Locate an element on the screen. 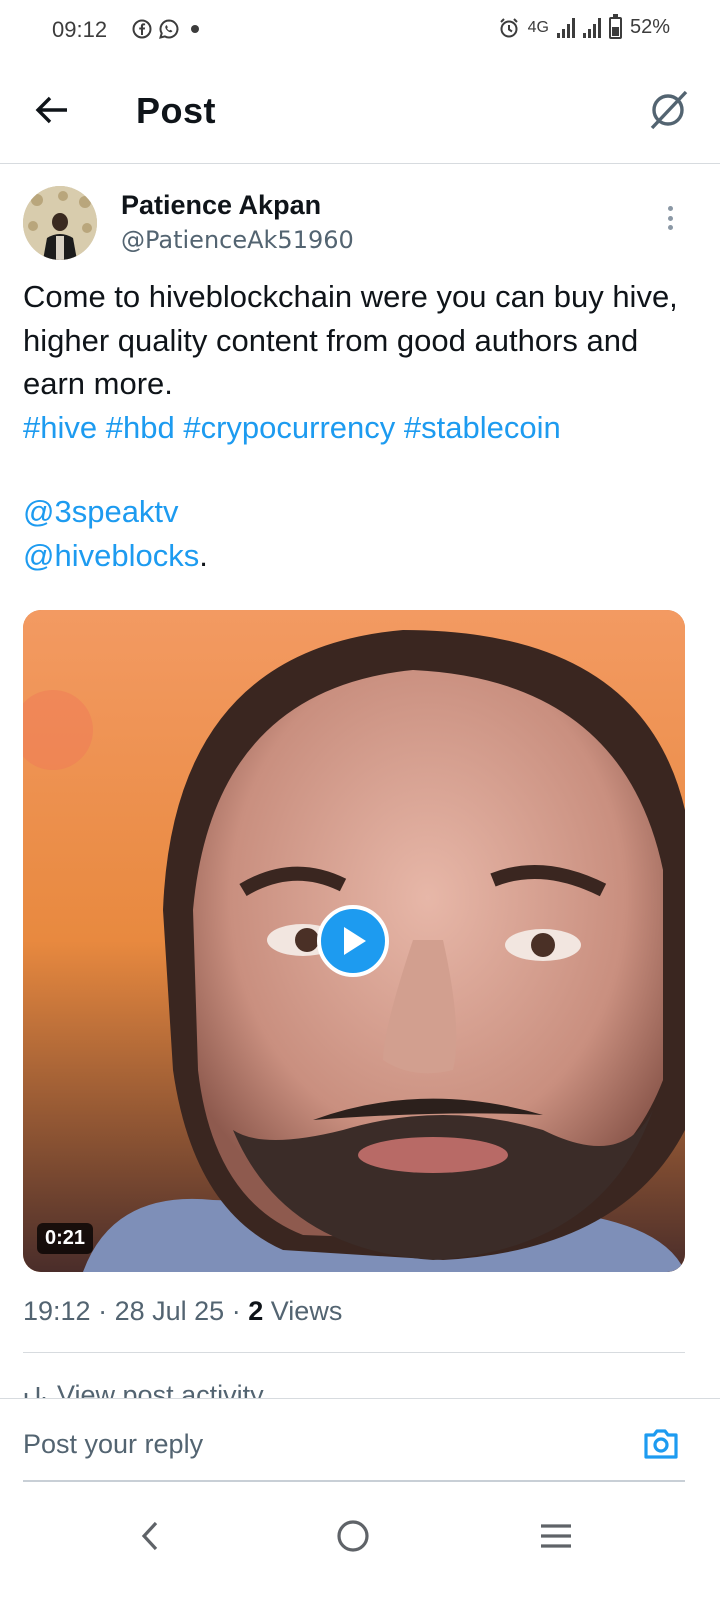 The height and width of the screenshot is (1600, 720). status-time: 09:12 is located at coordinates (80, 29).